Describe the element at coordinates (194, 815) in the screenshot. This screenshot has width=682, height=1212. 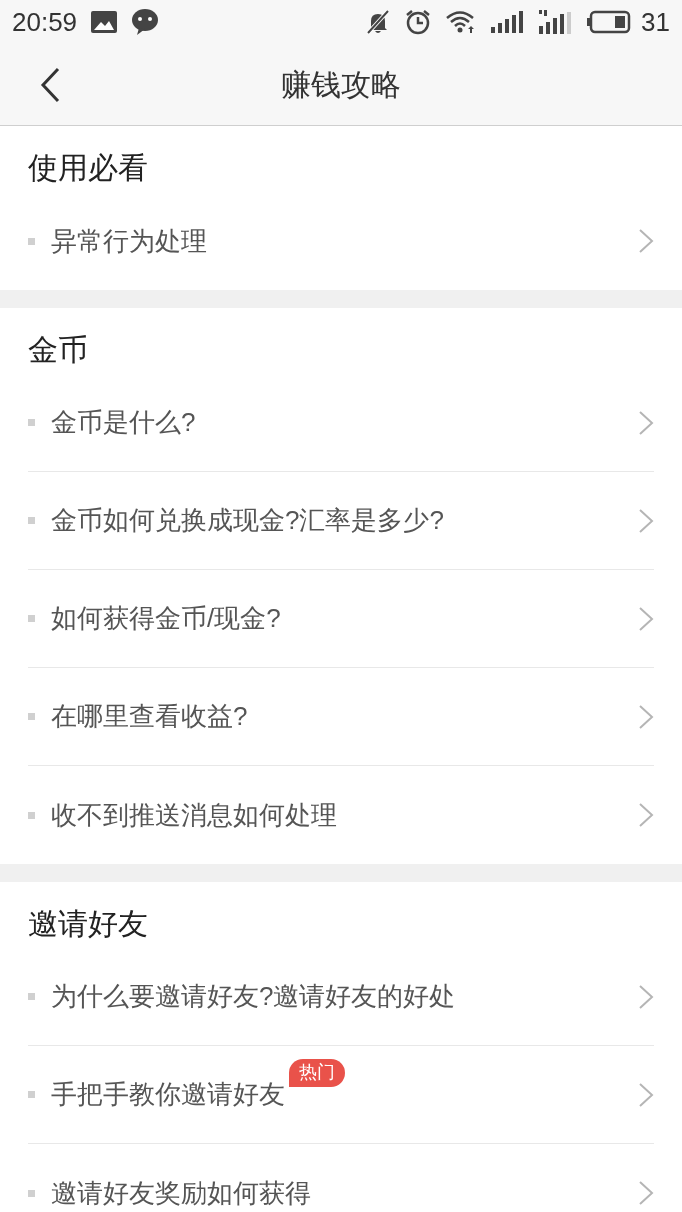
I see `item-text: 收不到推送消息如何处理` at that location.